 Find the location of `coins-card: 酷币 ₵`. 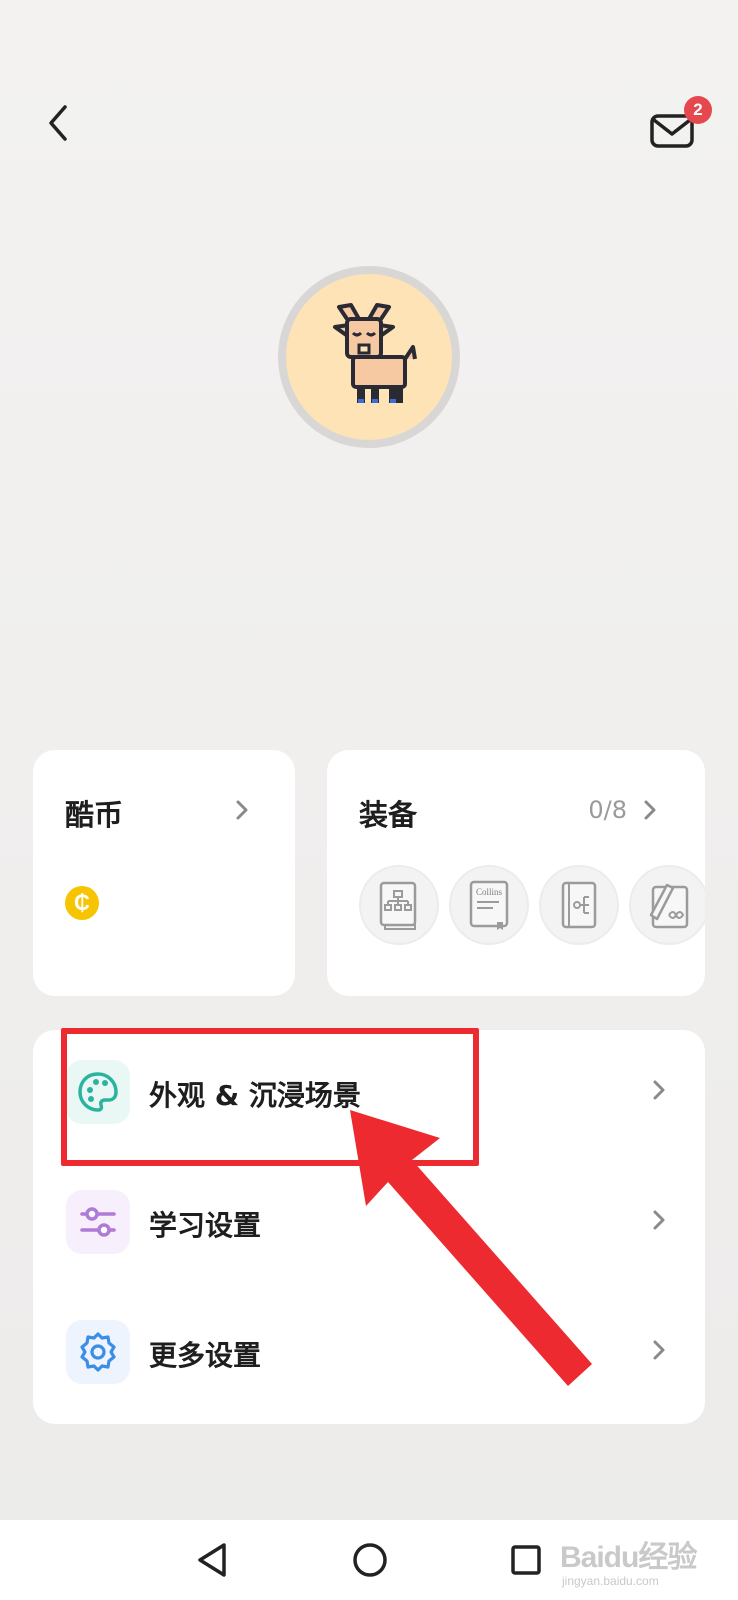

coins-card: 酷币 ₵ is located at coordinates (164, 873).